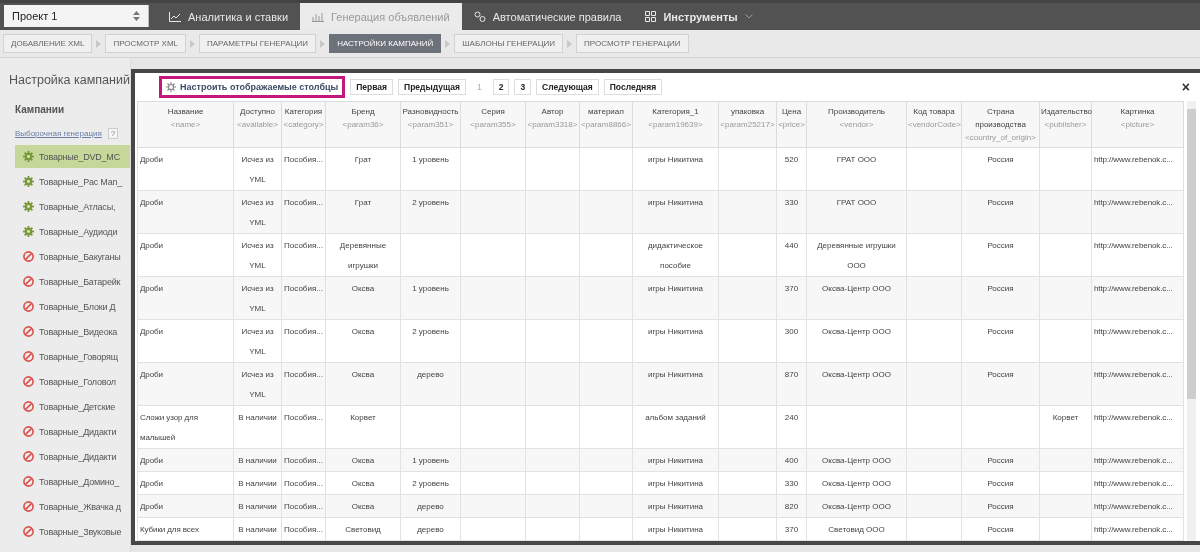 The width and height of the screenshot is (1200, 552). Describe the element at coordinates (72, 256) in the screenshot. I see `campaign-item: Товарные_Бакуганы` at that location.